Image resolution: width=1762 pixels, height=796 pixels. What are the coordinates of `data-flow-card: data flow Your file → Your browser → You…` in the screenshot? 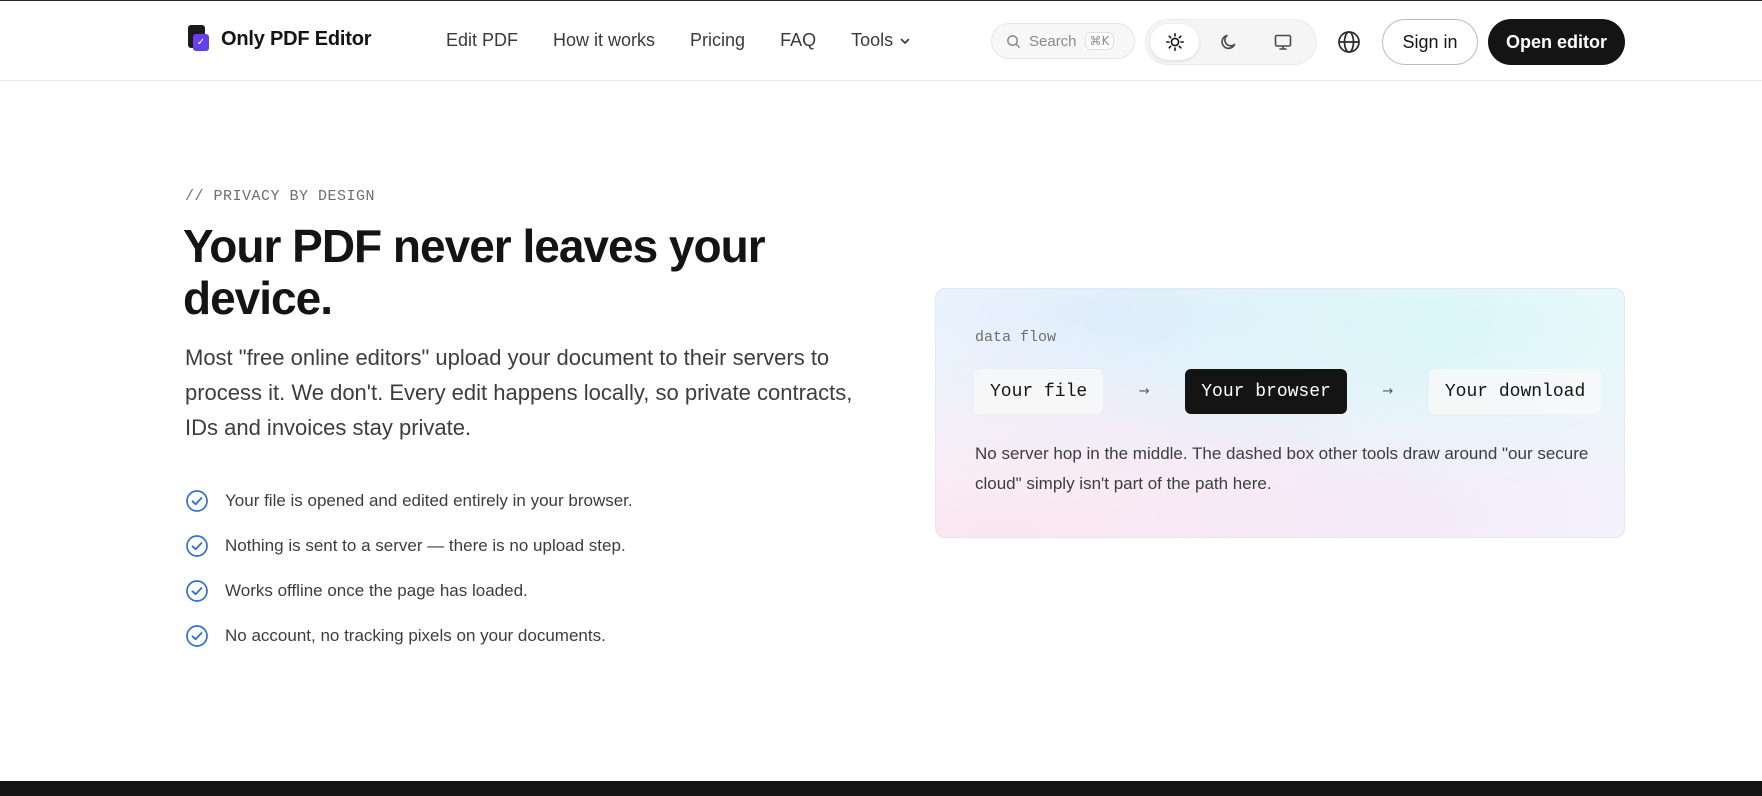 It's located at (1280, 413).